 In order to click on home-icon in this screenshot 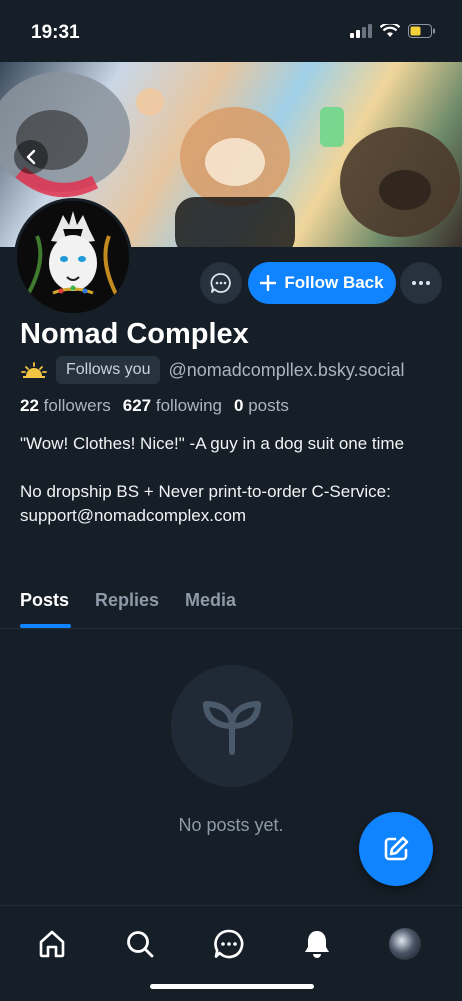, I will do `click(52, 944)`.